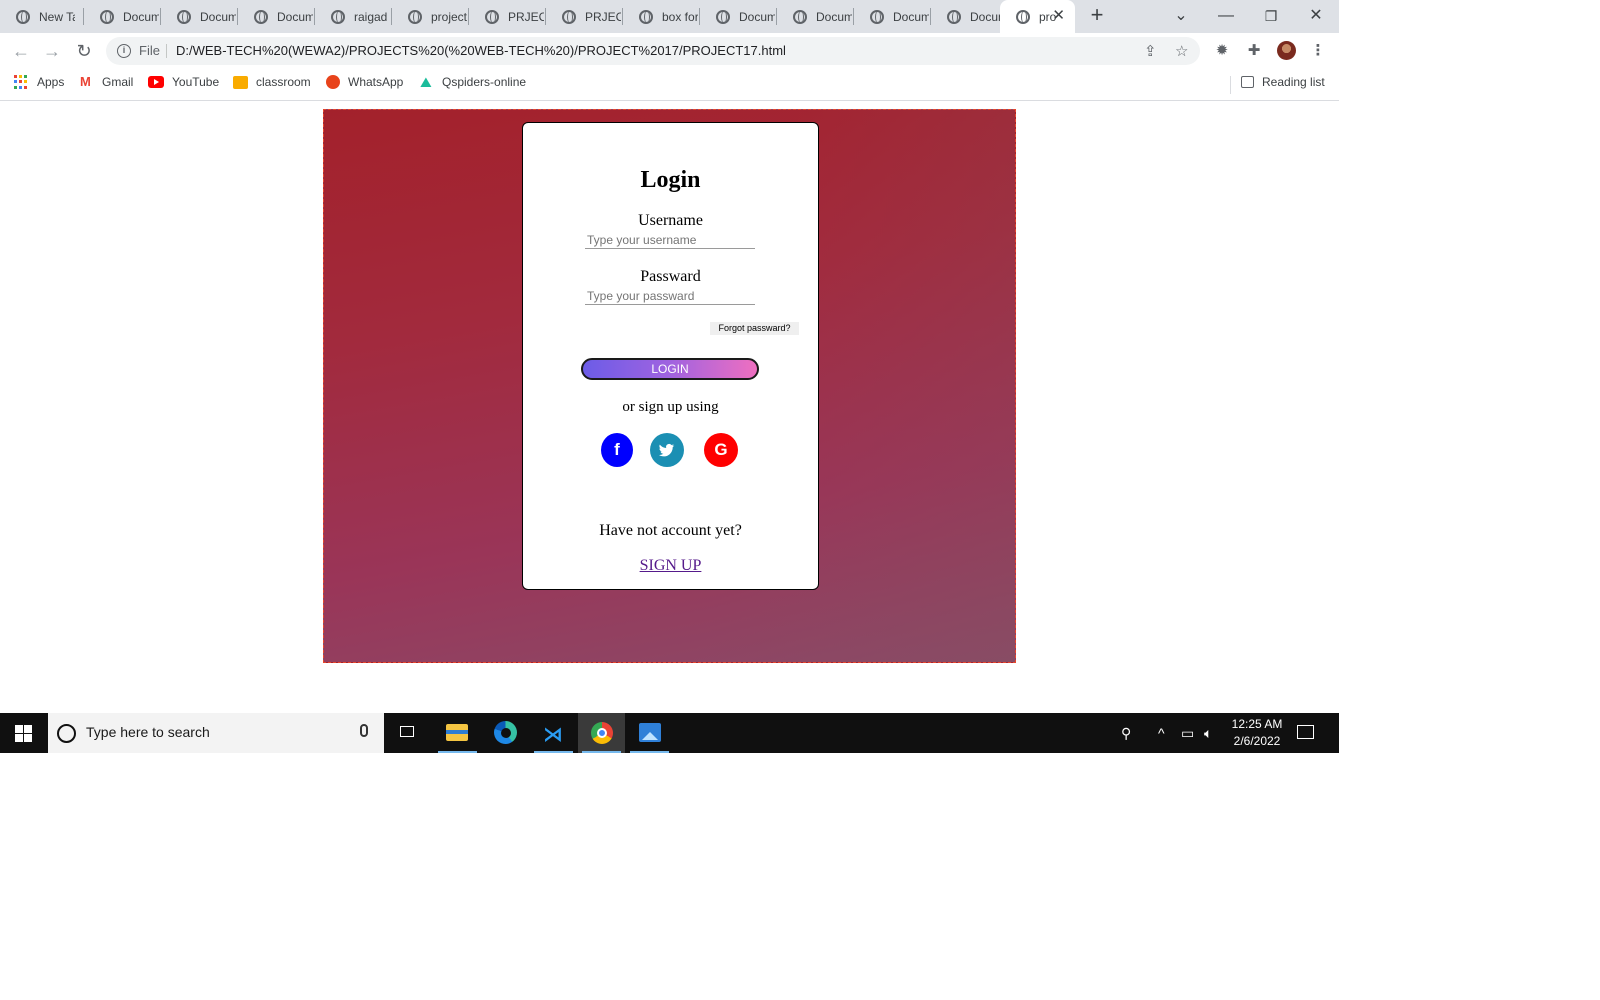 This screenshot has height=1000, width=1600. Describe the element at coordinates (721, 450) in the screenshot. I see `google-icon: G` at that location.